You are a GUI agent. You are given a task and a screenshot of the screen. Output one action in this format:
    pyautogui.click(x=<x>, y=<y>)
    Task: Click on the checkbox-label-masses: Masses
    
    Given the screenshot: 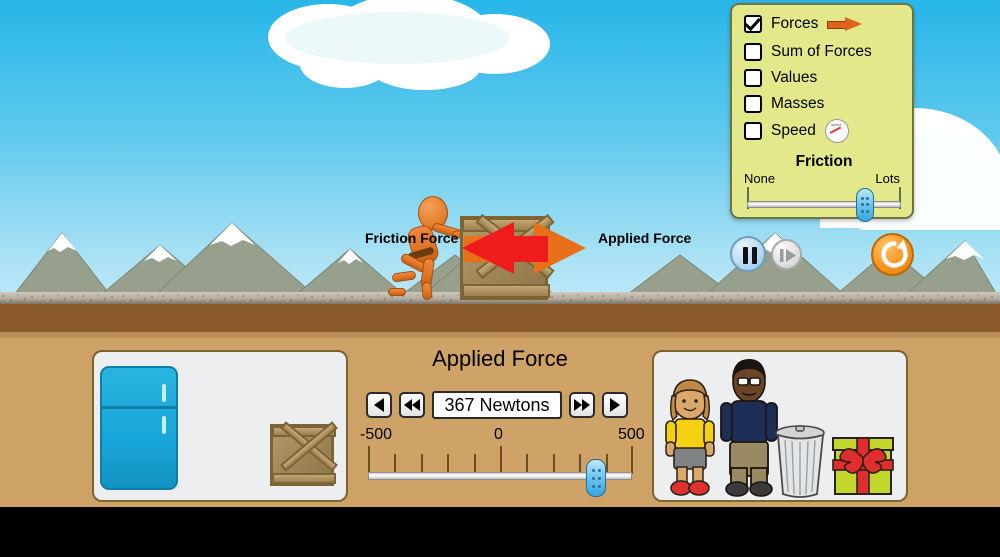 What is the action you would take?
    pyautogui.click(x=798, y=103)
    